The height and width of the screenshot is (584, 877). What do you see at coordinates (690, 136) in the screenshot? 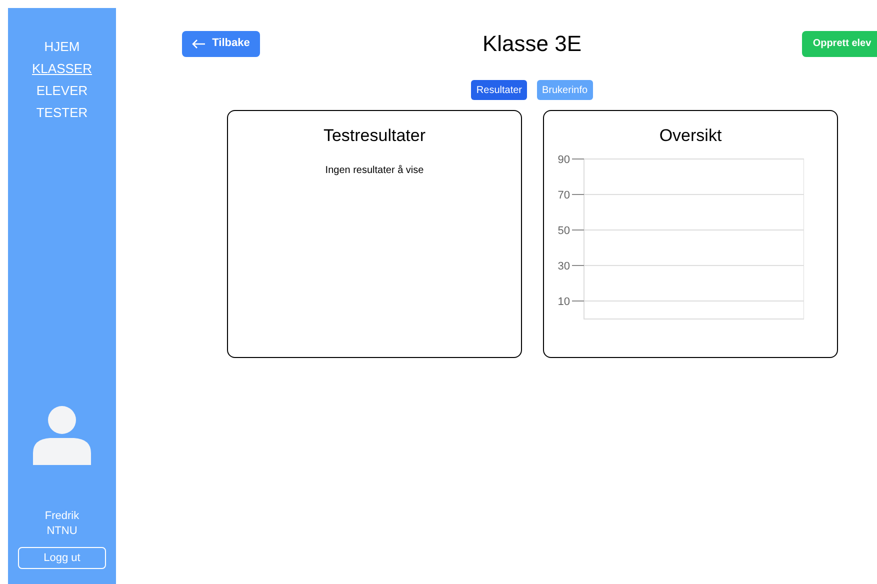
I see `card-title: Oversikt` at bounding box center [690, 136].